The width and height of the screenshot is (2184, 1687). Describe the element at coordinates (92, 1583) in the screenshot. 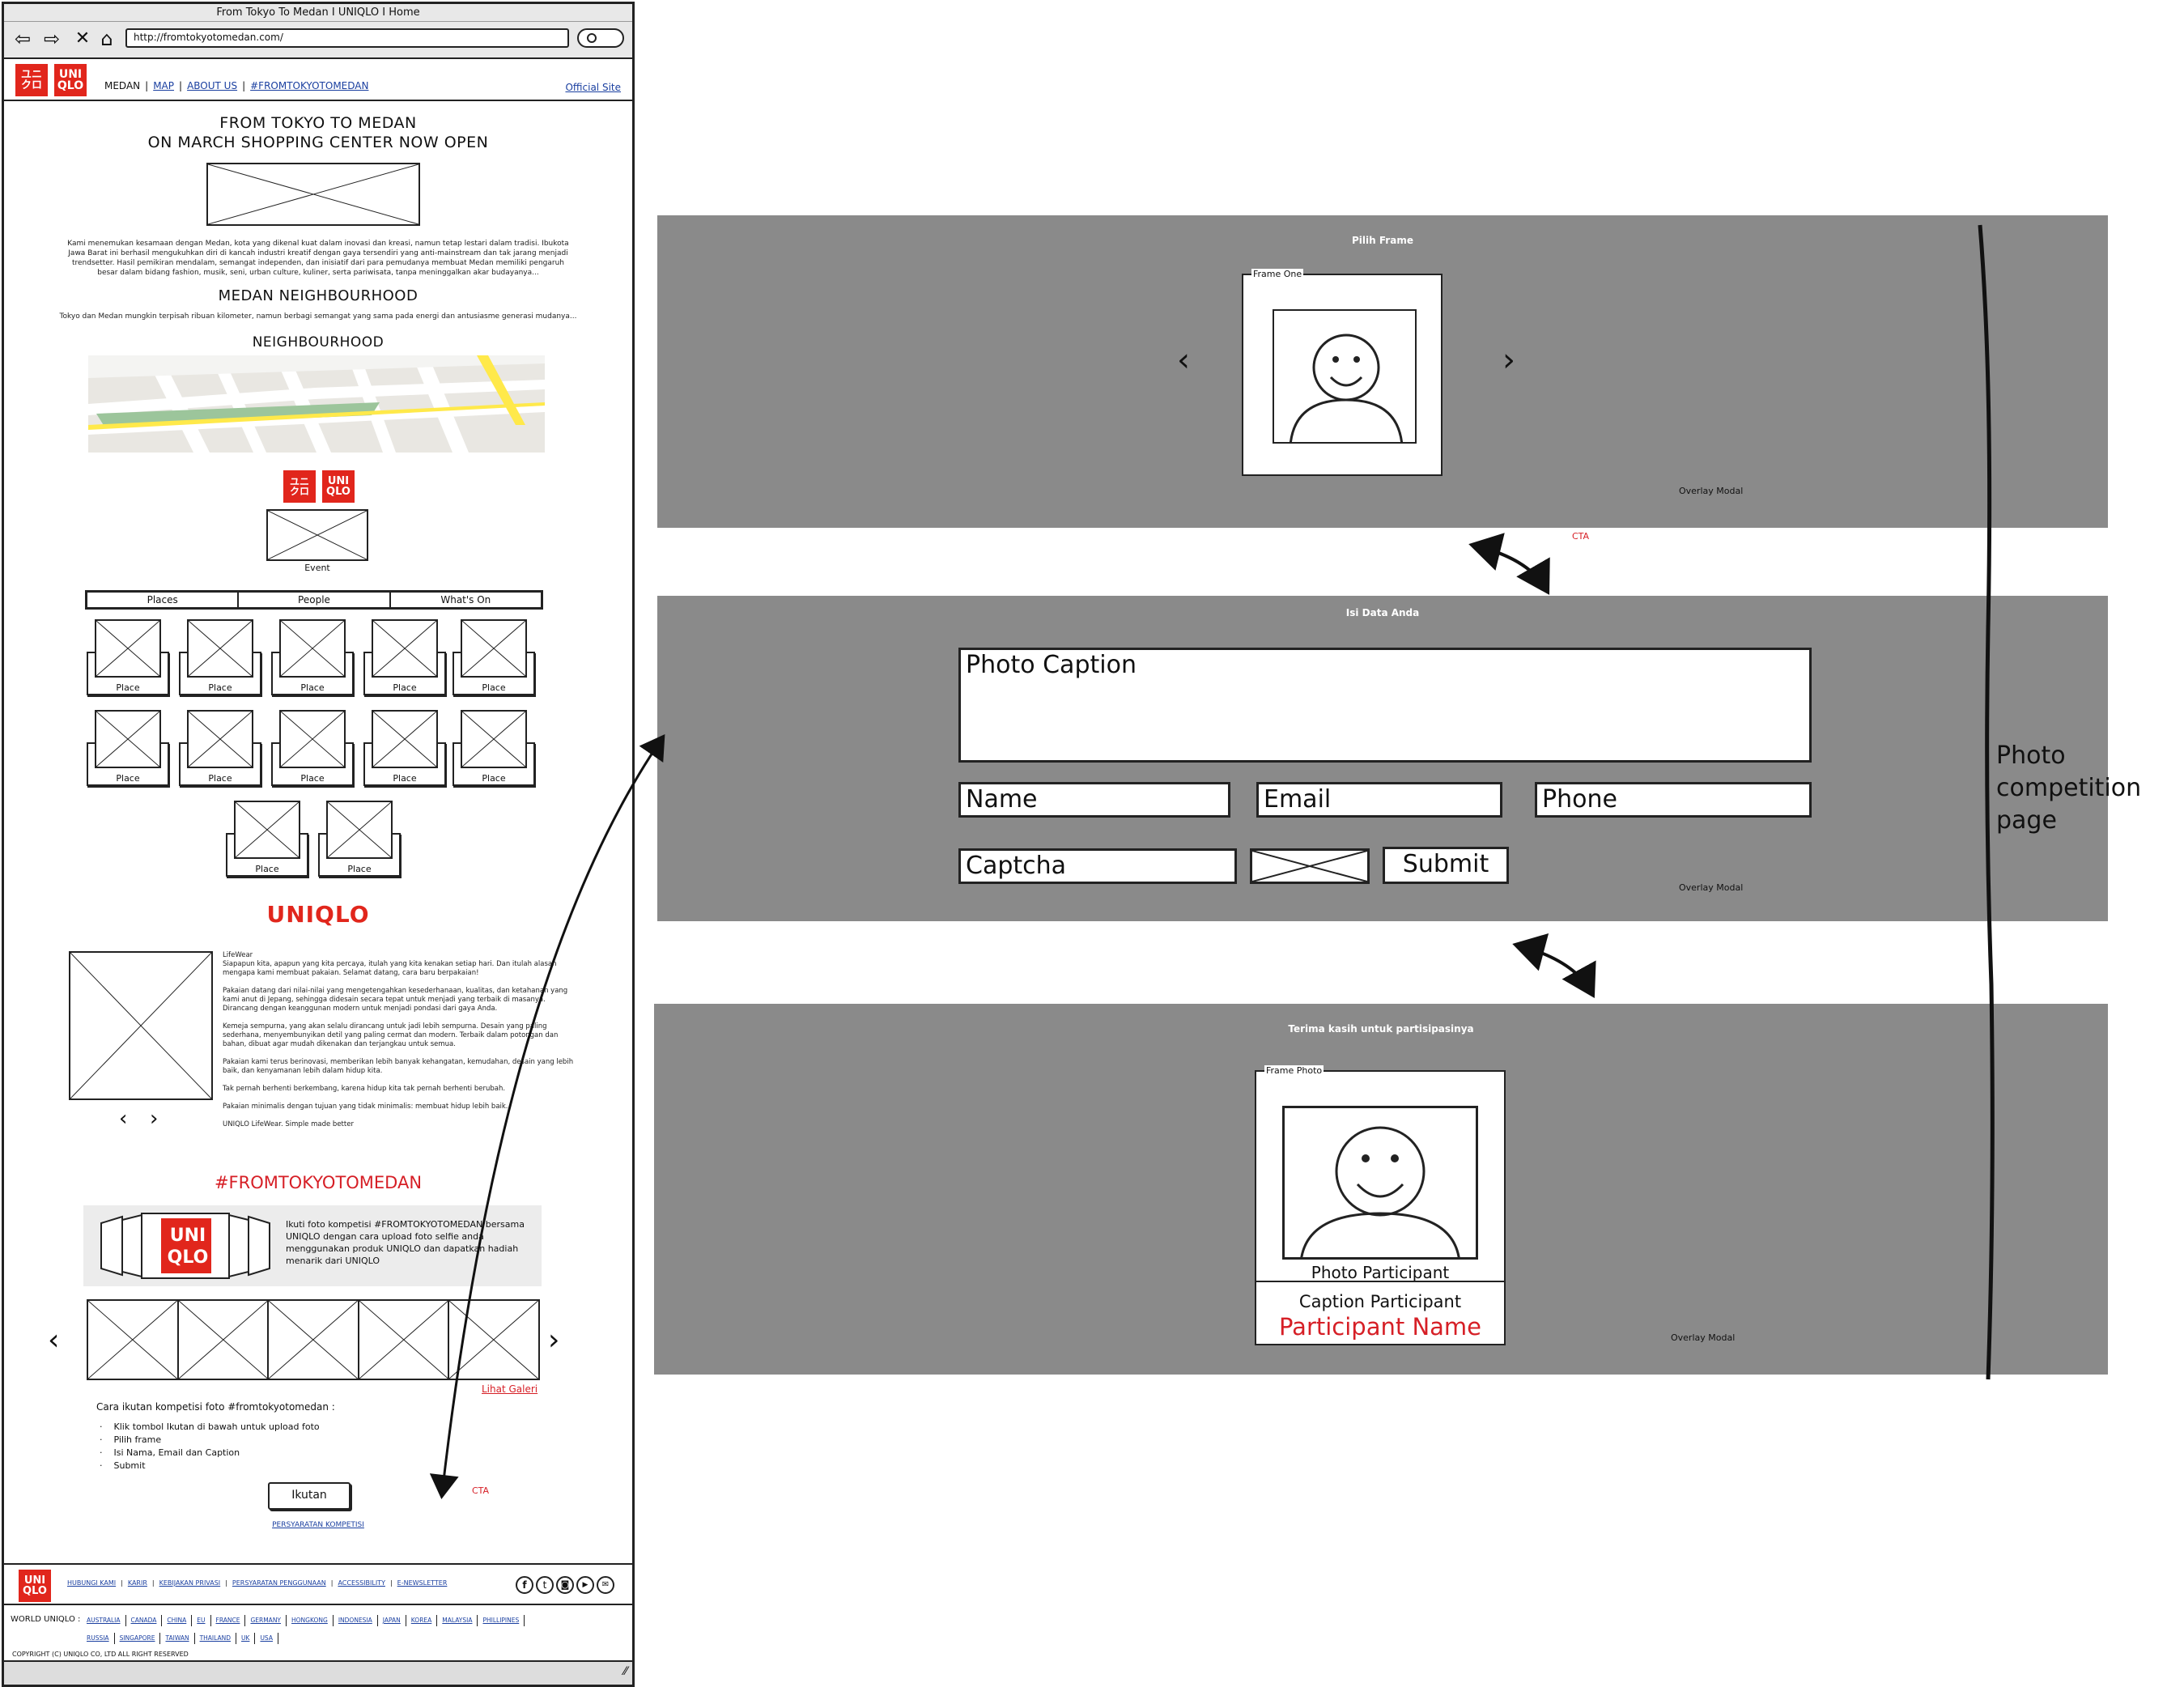

I see `footer-link: HUBUNGI KAMI` at that location.